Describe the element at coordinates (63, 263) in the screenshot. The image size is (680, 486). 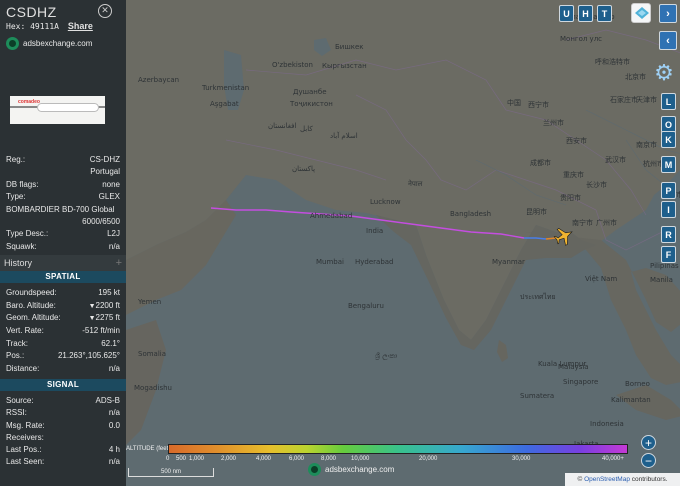
I see `history-header: History +` at that location.